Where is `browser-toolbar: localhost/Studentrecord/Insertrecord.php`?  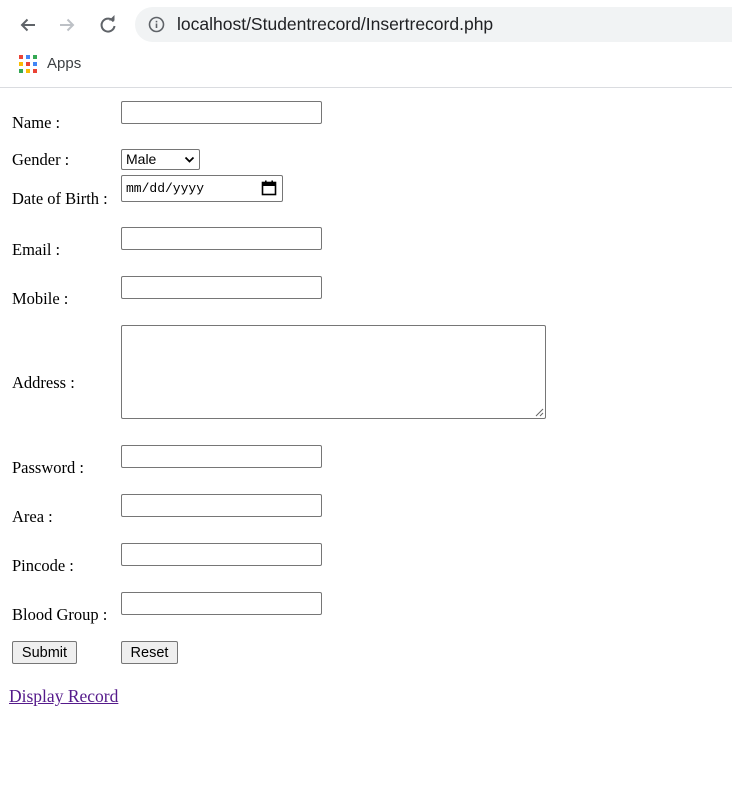
browser-toolbar: localhost/Studentrecord/Insertrecord.php is located at coordinates (366, 25).